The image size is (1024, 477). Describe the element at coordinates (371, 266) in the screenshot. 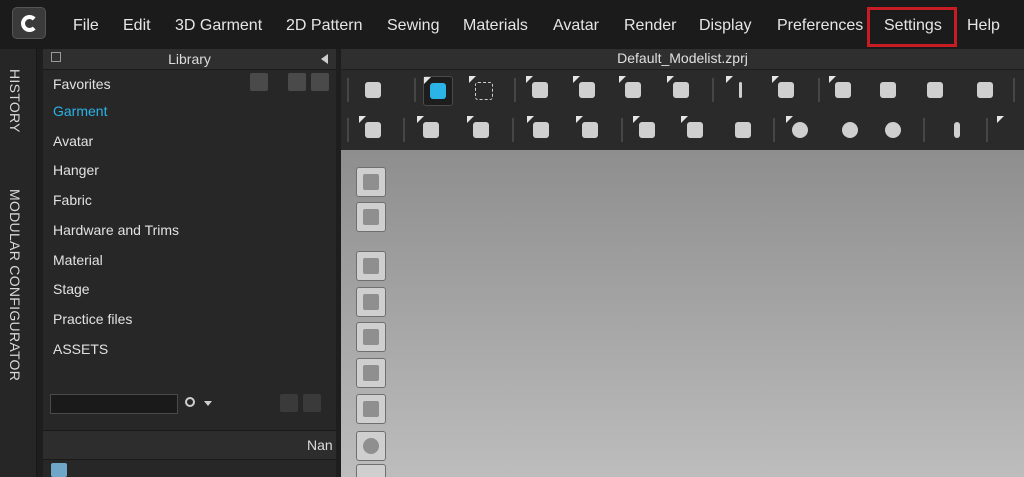

I see `garment-display-icon` at that location.